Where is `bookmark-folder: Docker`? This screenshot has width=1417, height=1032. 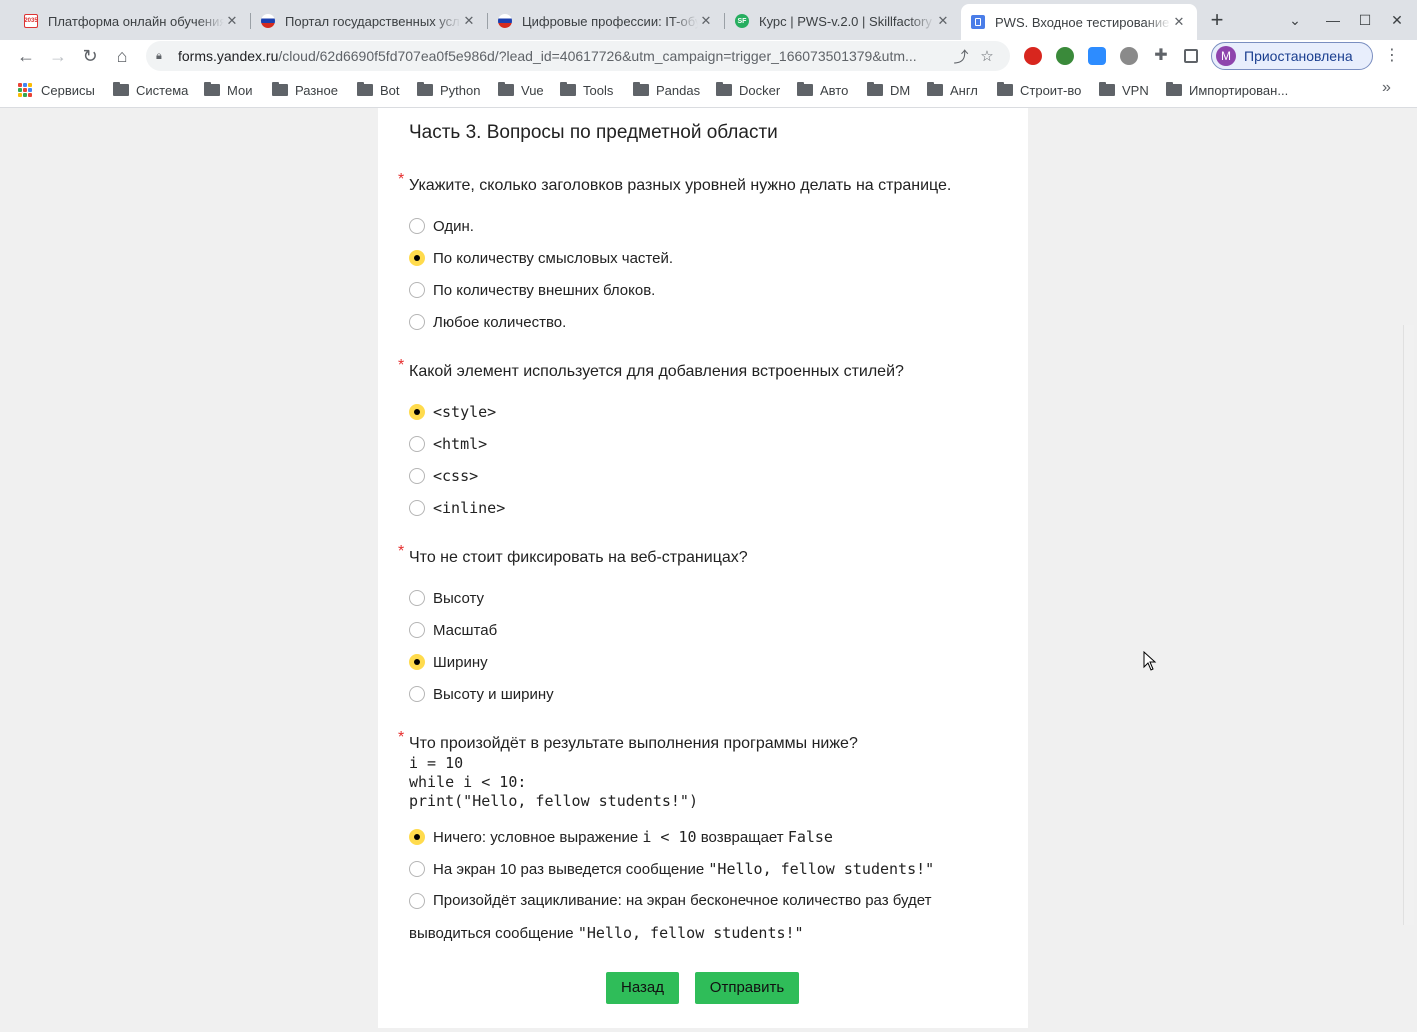 bookmark-folder: Docker is located at coordinates (748, 90).